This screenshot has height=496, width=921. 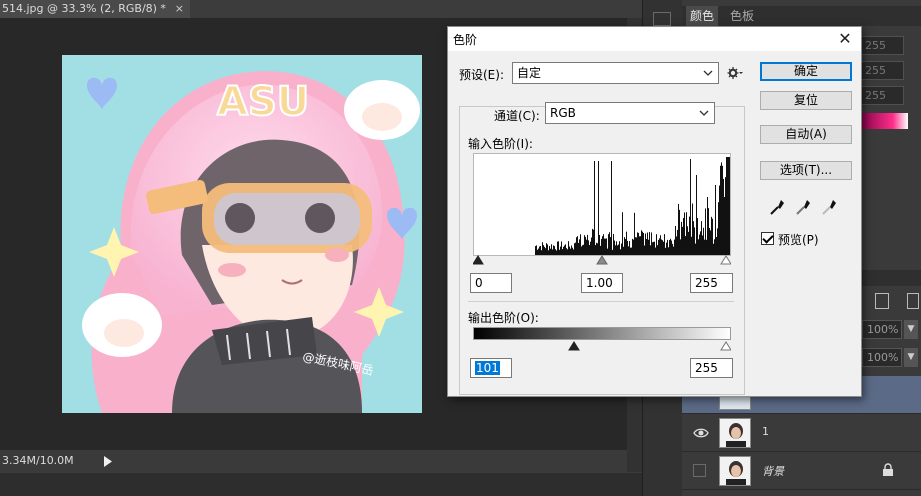 I want to click on preview-checkbox, so click(x=767, y=238).